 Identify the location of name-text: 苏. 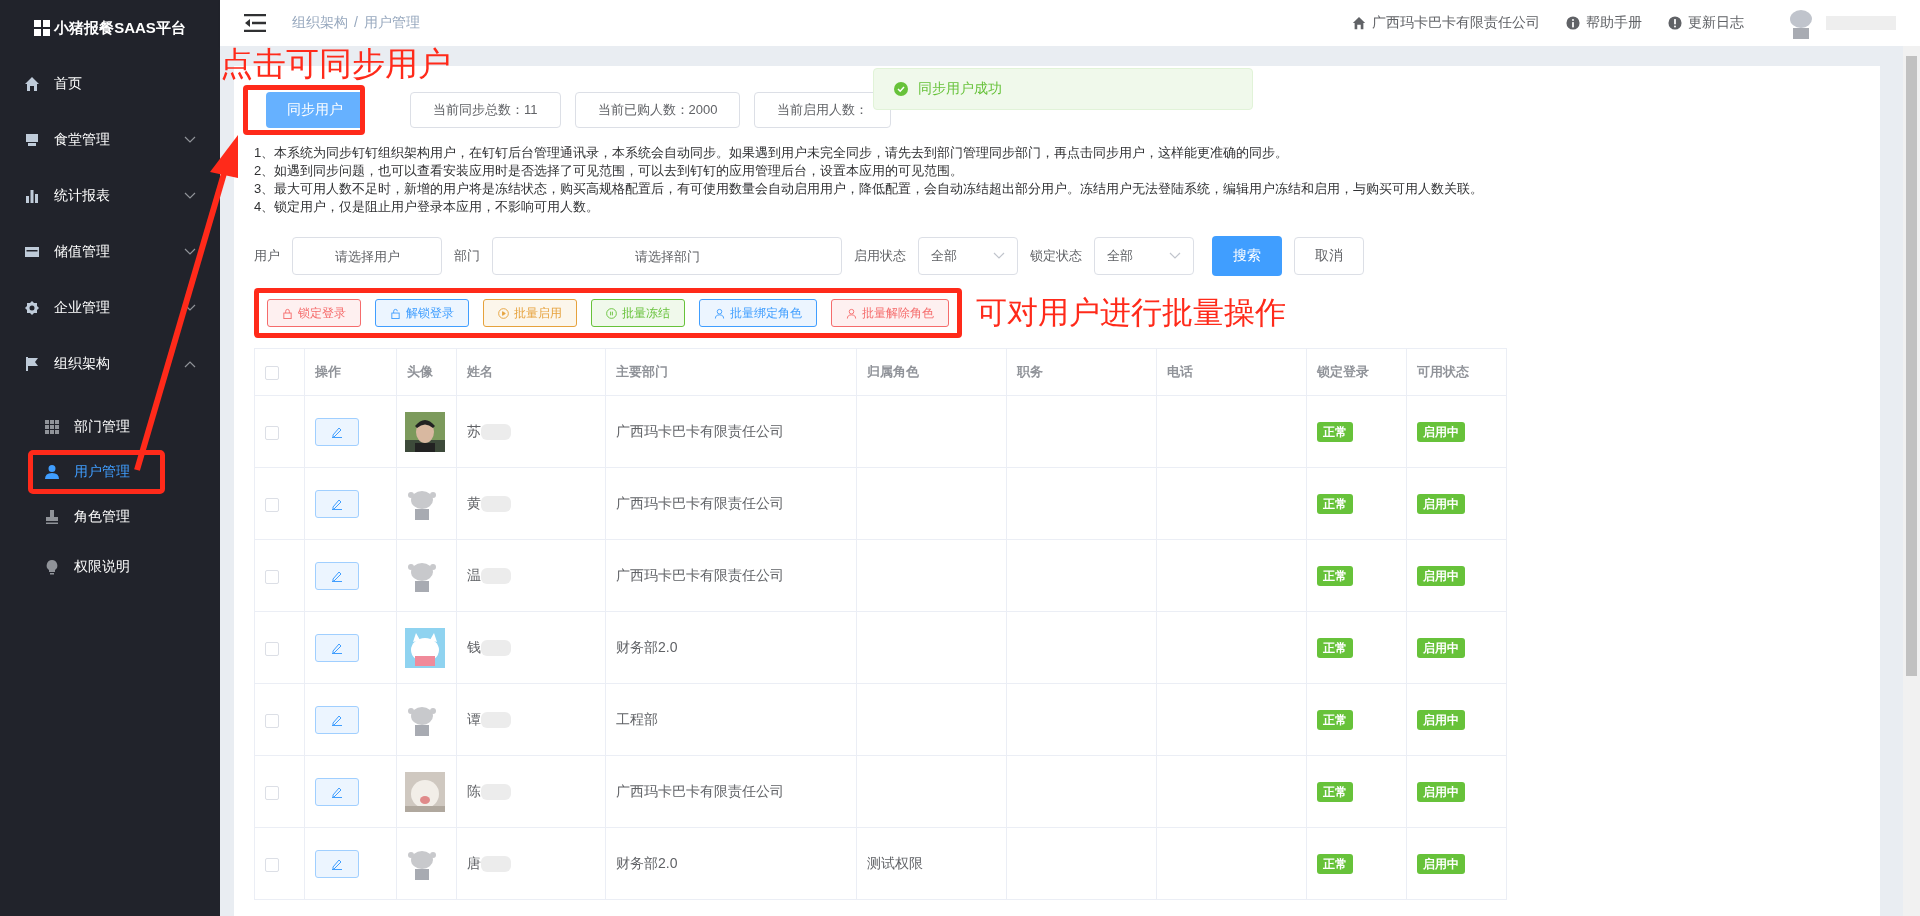
(474, 430).